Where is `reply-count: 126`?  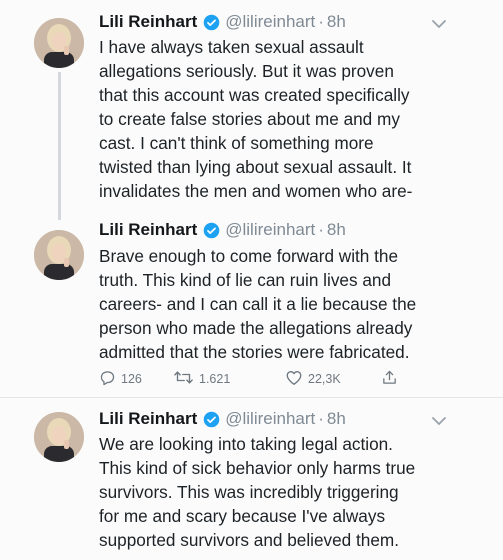
reply-count: 126 is located at coordinates (131, 379).